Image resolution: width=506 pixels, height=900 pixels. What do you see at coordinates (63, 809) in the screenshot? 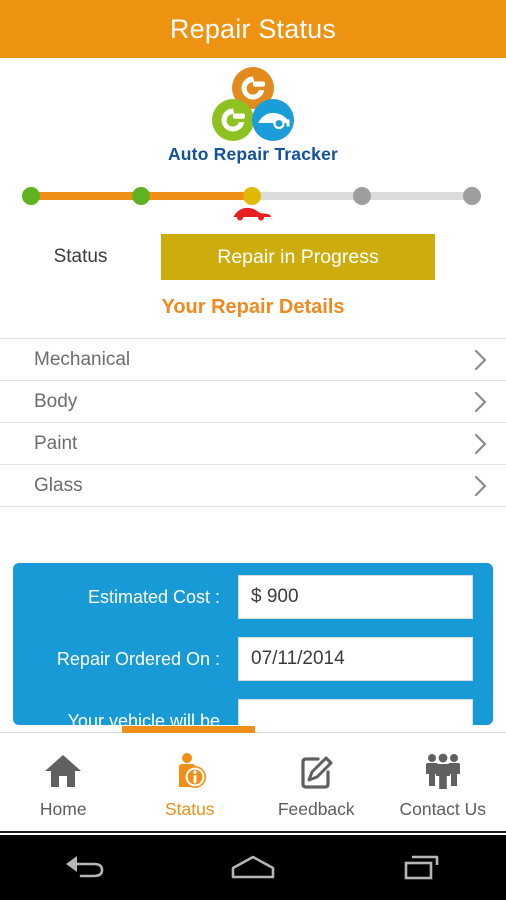
I see `tab-label: Home` at bounding box center [63, 809].